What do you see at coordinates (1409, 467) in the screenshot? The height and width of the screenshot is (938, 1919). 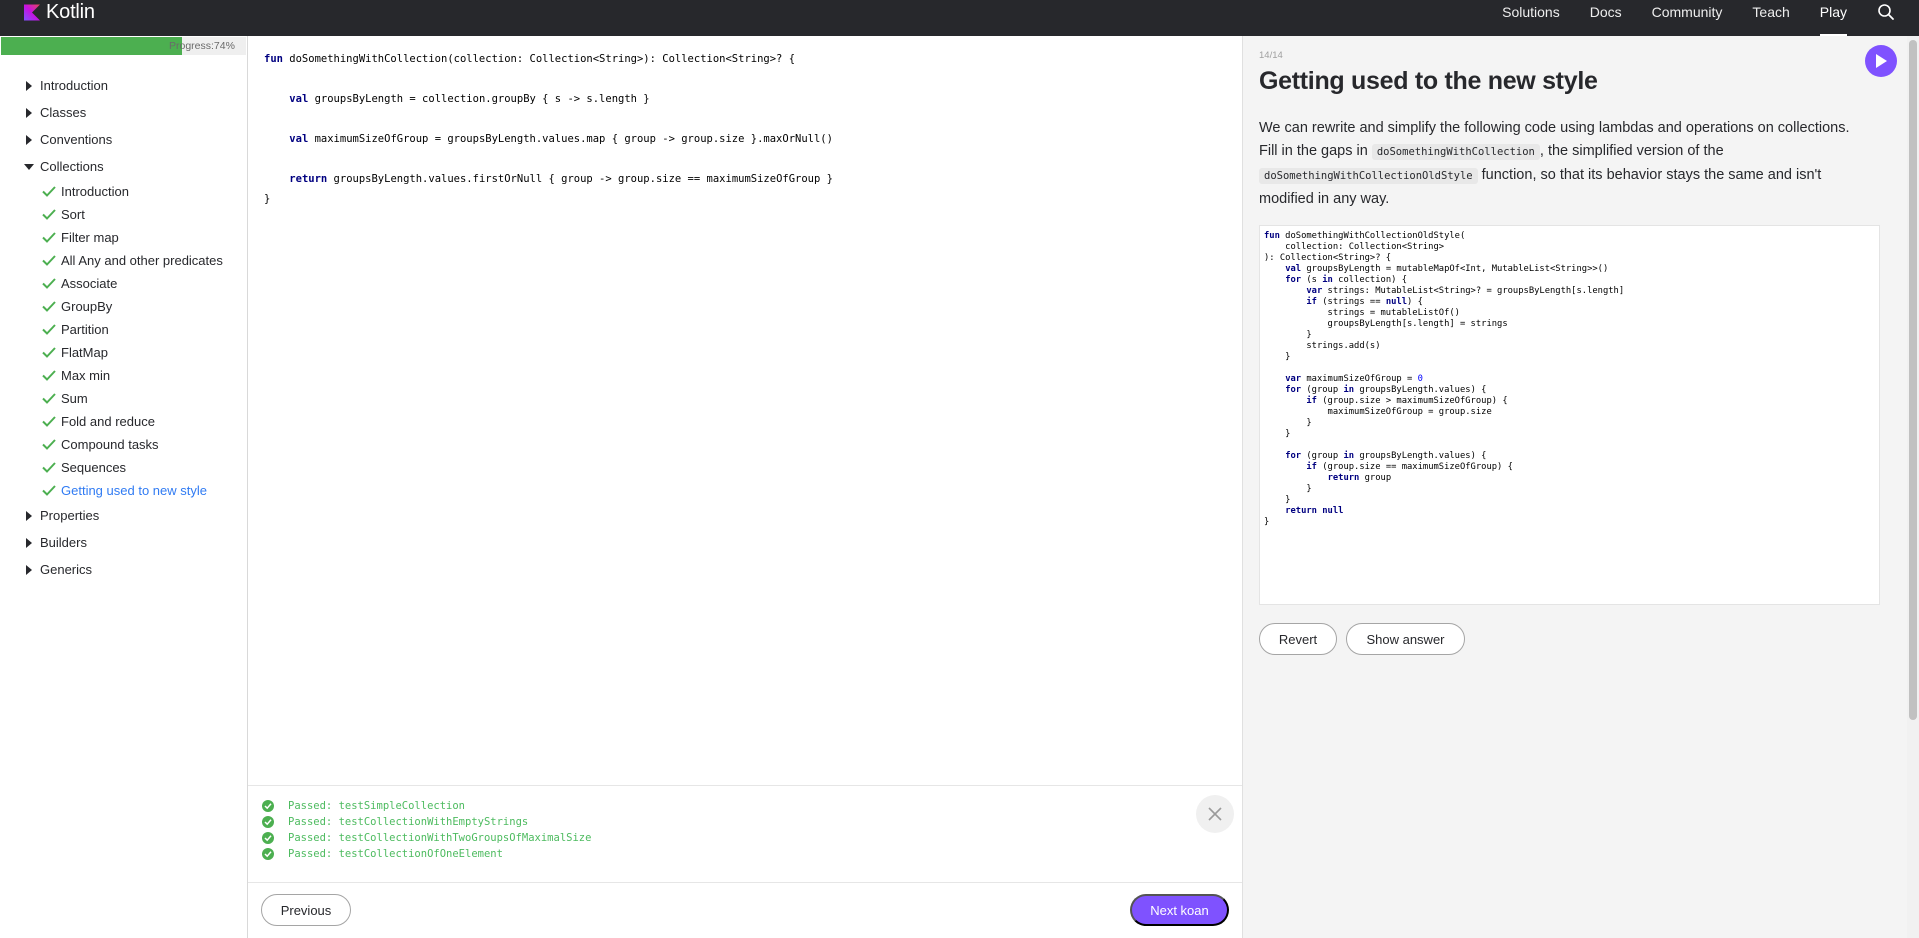 I see `code-block-line: if (group.size == maximumSizeOfGroup) {` at bounding box center [1409, 467].